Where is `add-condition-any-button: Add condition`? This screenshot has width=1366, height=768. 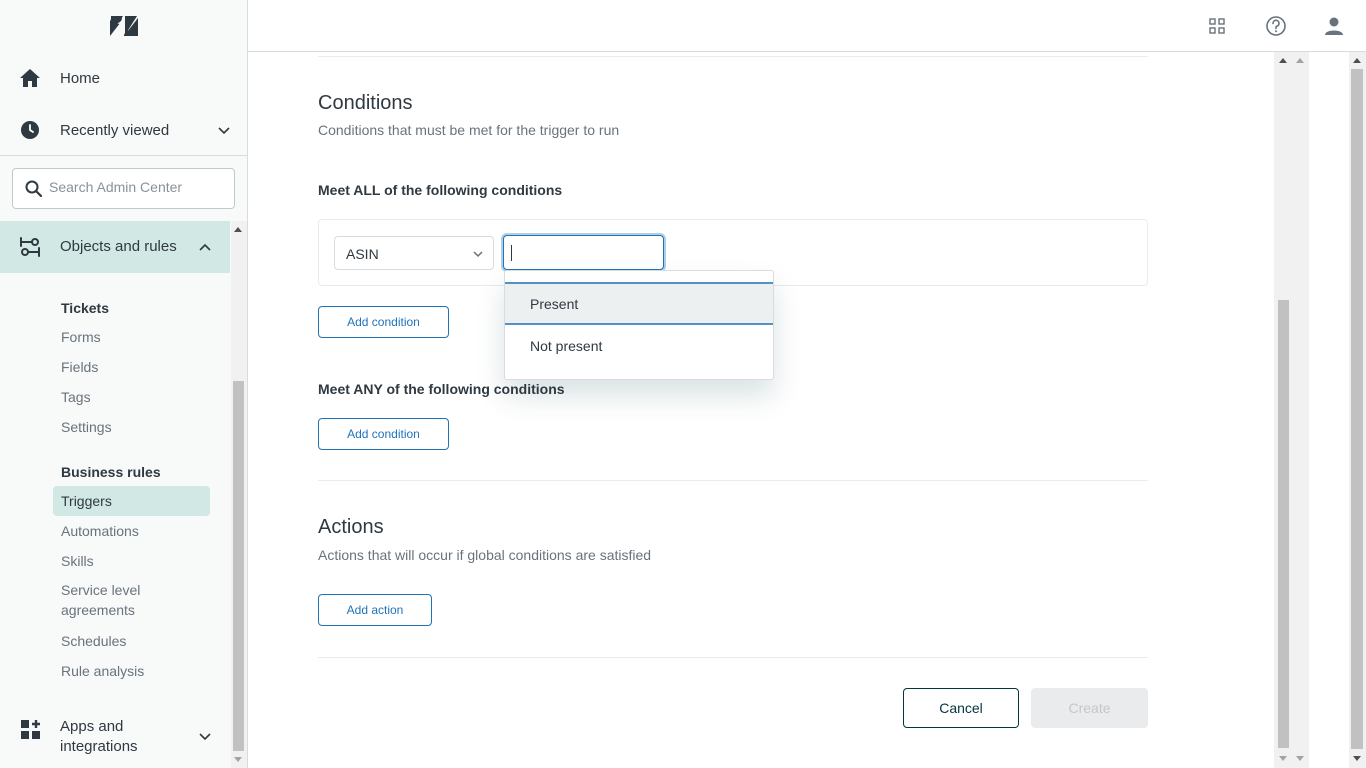 add-condition-any-button: Add condition is located at coordinates (383, 434).